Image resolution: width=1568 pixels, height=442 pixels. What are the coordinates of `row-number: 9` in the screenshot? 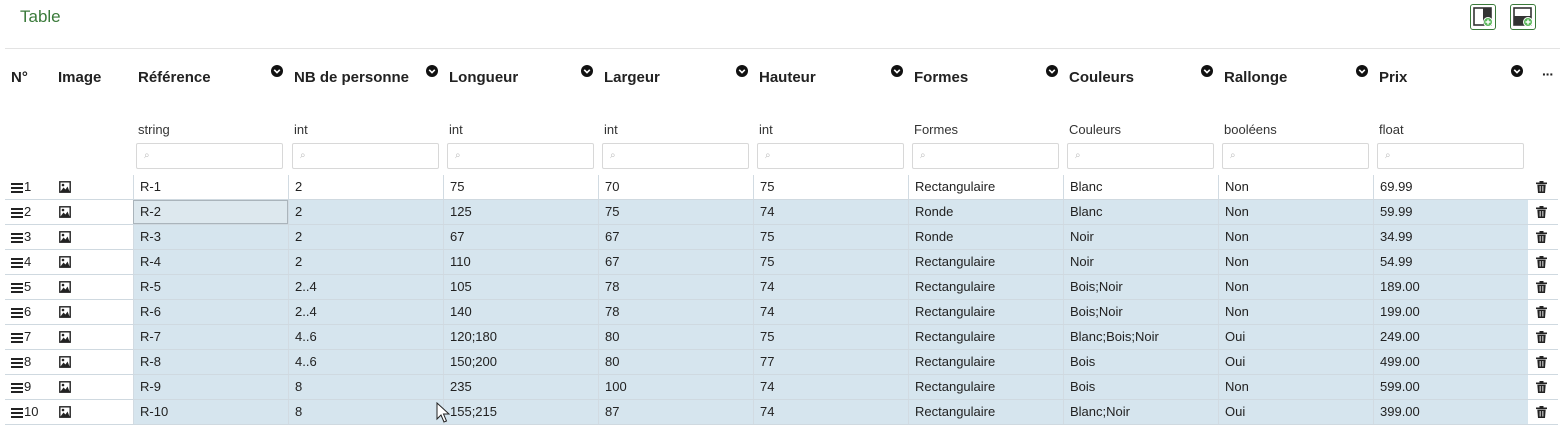 It's located at (28, 387).